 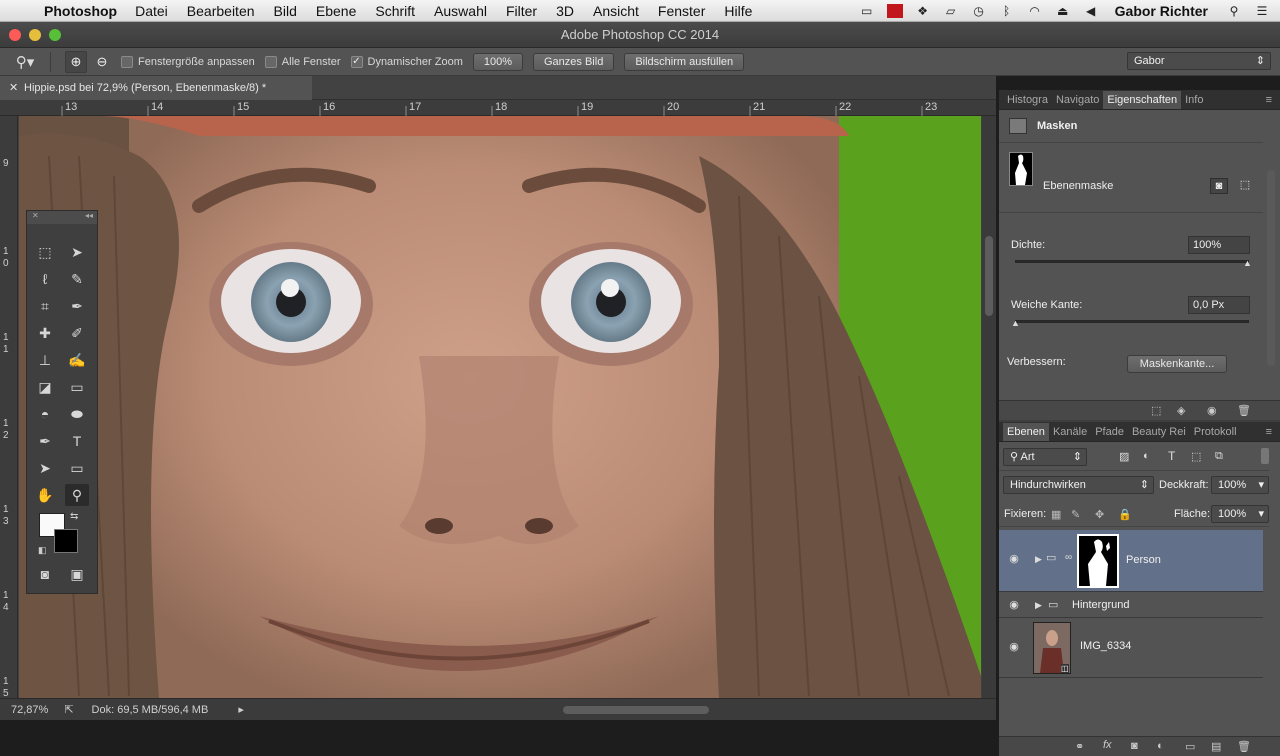 What do you see at coordinates (1160, 746) in the screenshot?
I see `new-adjustment-layer-icon: ◐` at bounding box center [1160, 746].